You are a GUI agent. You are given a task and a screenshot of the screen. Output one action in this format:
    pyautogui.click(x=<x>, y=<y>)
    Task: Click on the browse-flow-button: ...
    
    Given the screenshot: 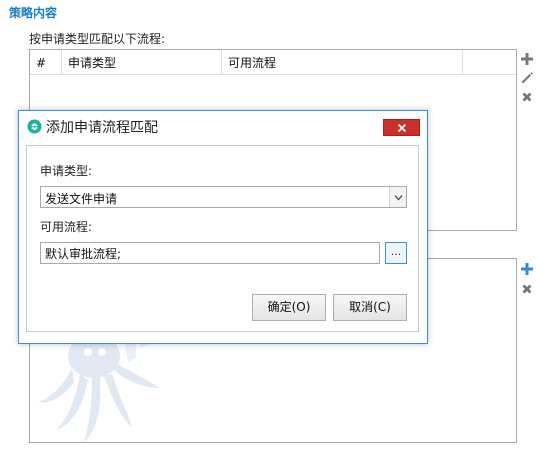 What is the action you would take?
    pyautogui.click(x=396, y=253)
    